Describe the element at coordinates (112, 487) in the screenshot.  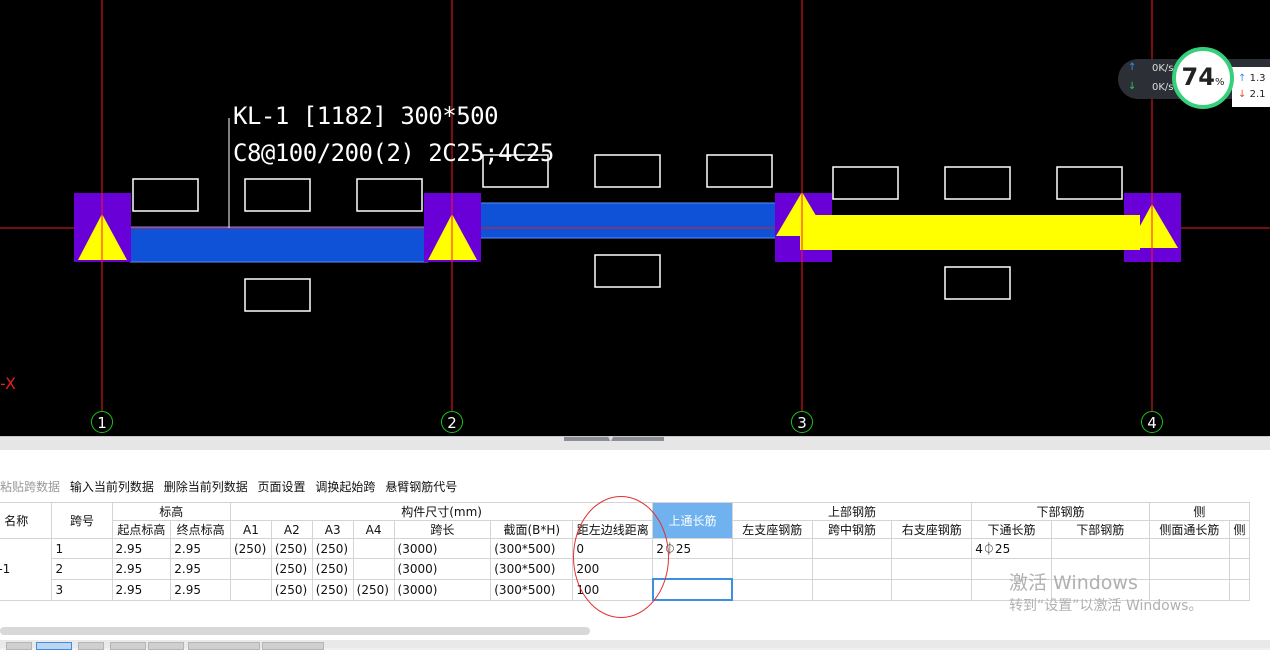
I see `input-column-button: 输入当前列数据` at that location.